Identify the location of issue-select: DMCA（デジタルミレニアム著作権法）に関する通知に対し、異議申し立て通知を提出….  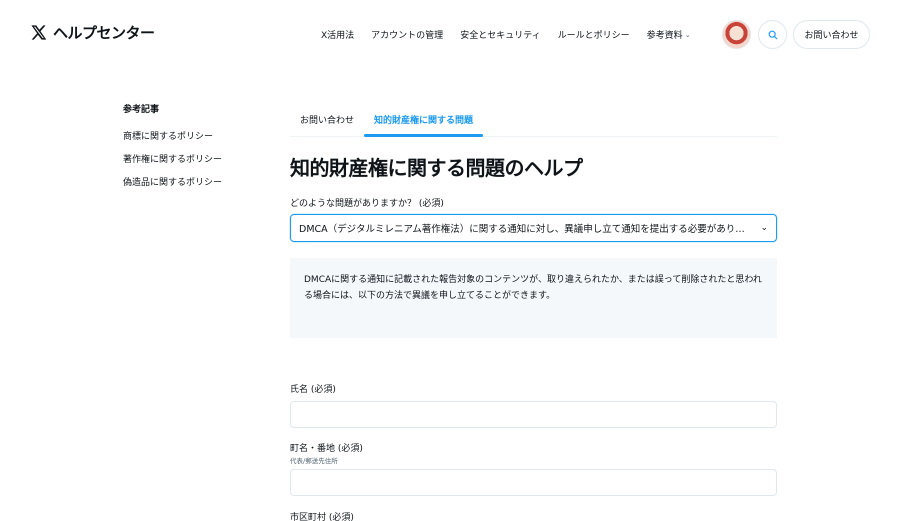
(533, 228).